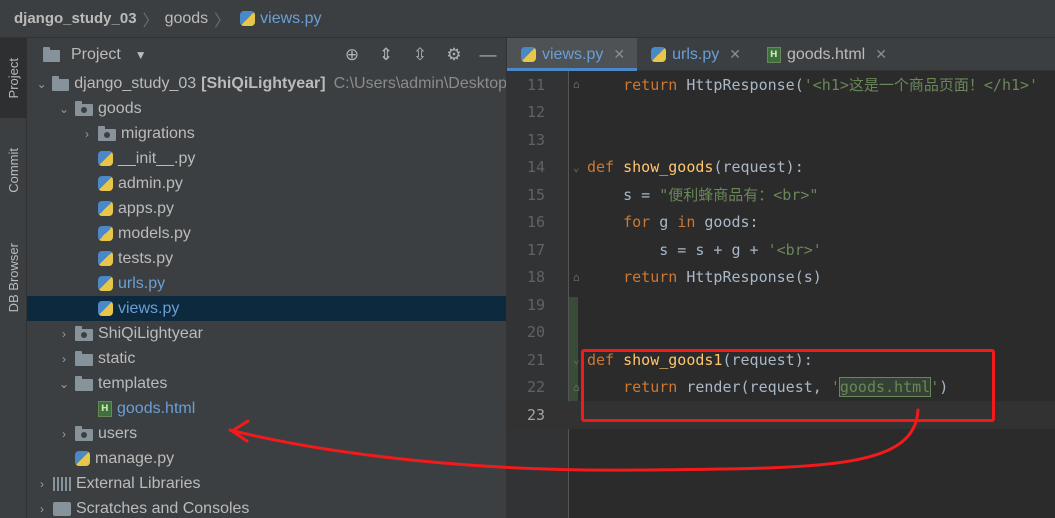 This screenshot has height=518, width=1055. What do you see at coordinates (266, 258) in the screenshot?
I see `tree-row-tests: tests.py` at bounding box center [266, 258].